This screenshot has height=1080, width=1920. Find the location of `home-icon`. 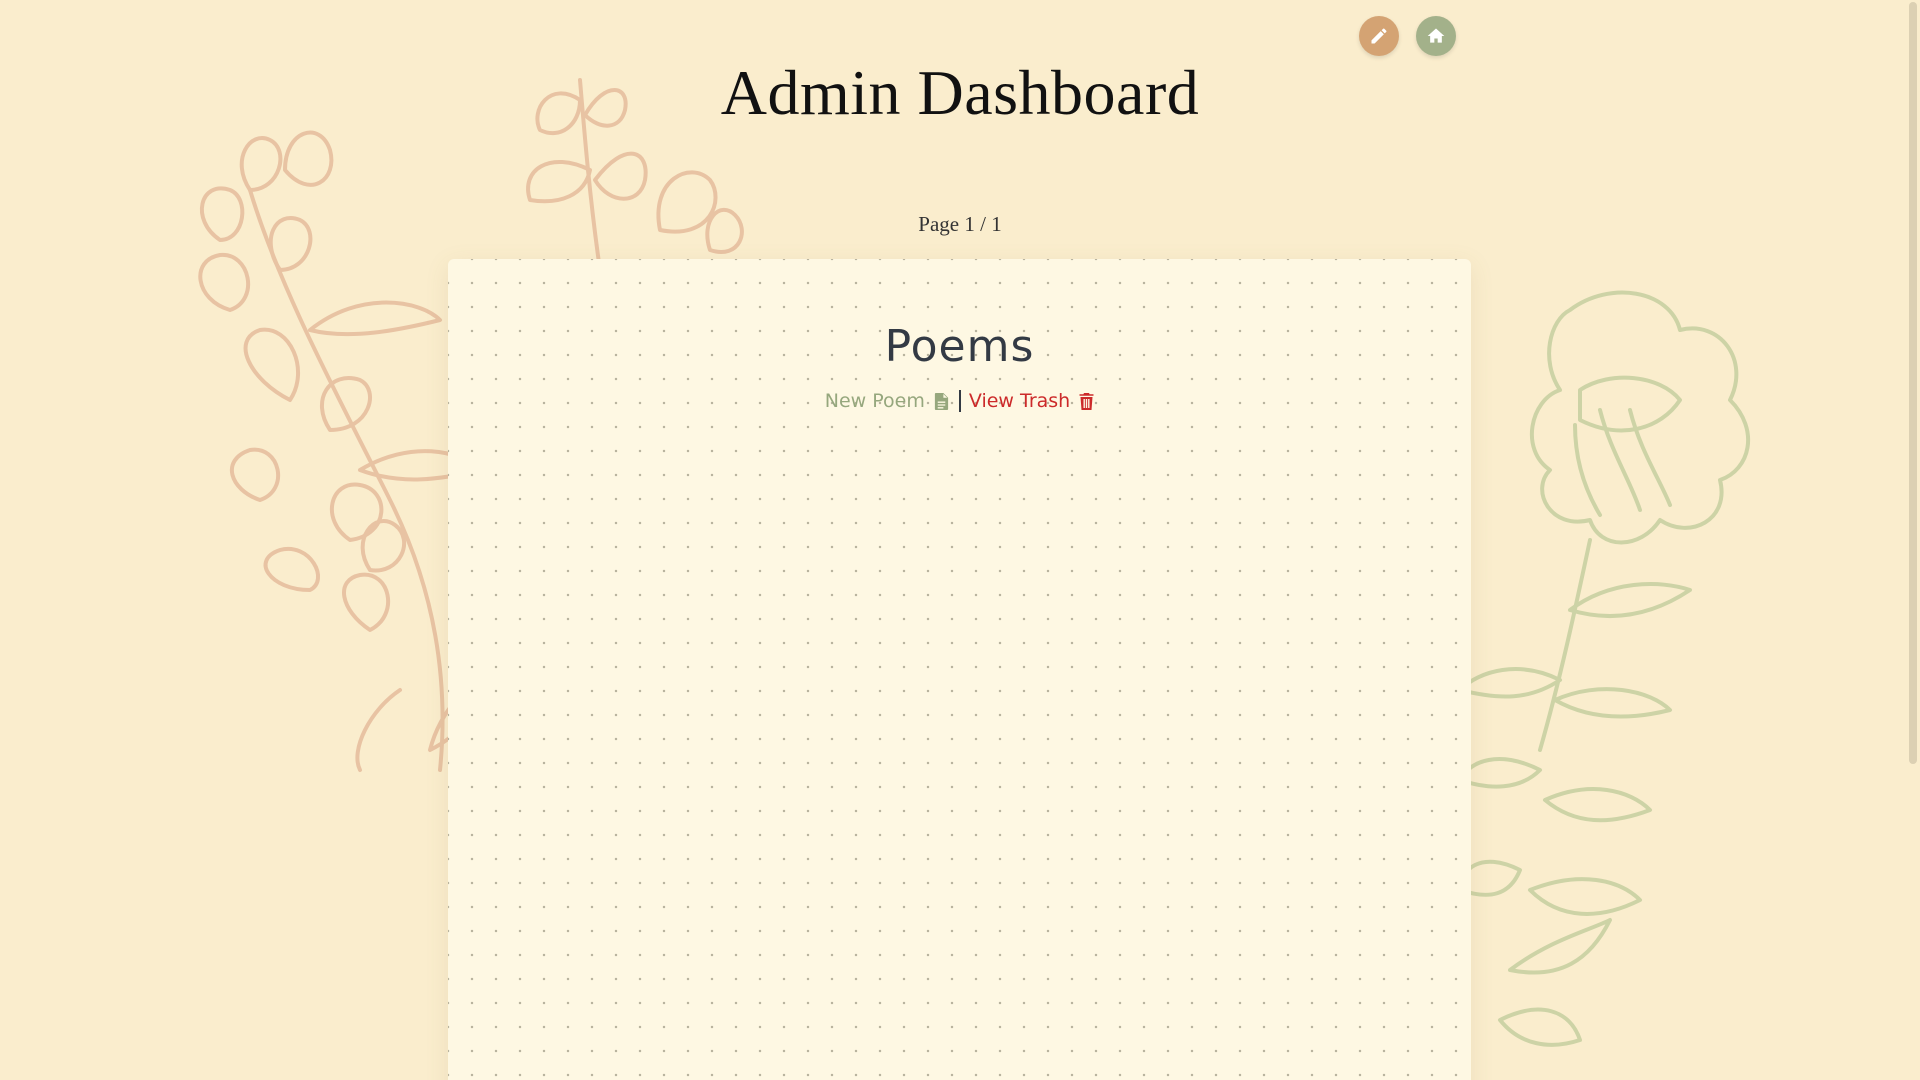

home-icon is located at coordinates (1436, 35).